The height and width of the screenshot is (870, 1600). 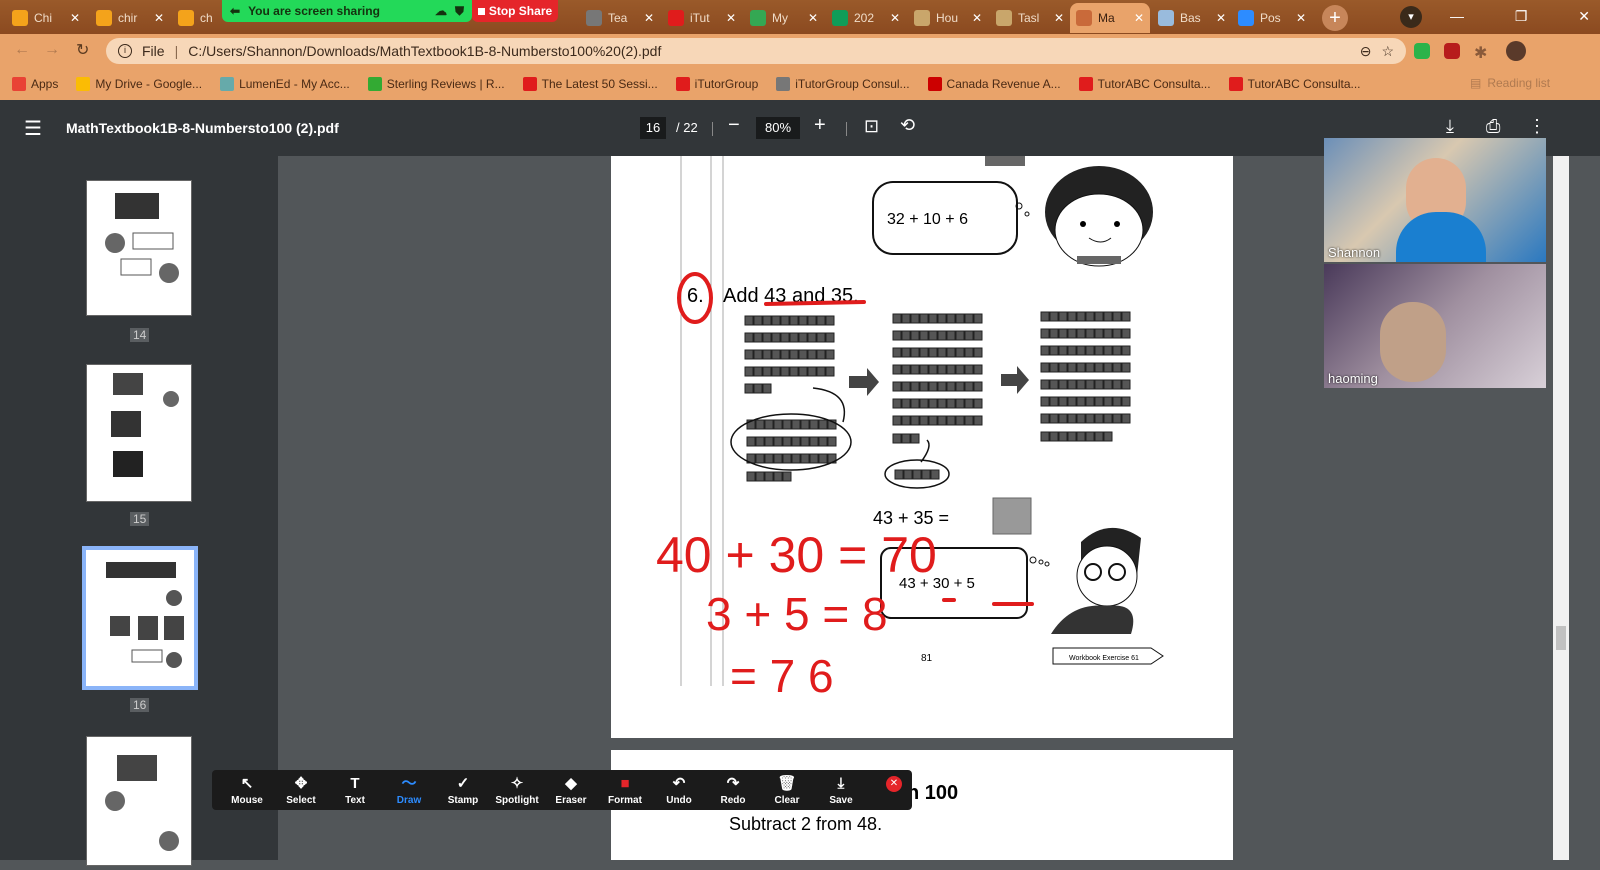 I want to click on bookmark-item: Apps, so click(x=35, y=84).